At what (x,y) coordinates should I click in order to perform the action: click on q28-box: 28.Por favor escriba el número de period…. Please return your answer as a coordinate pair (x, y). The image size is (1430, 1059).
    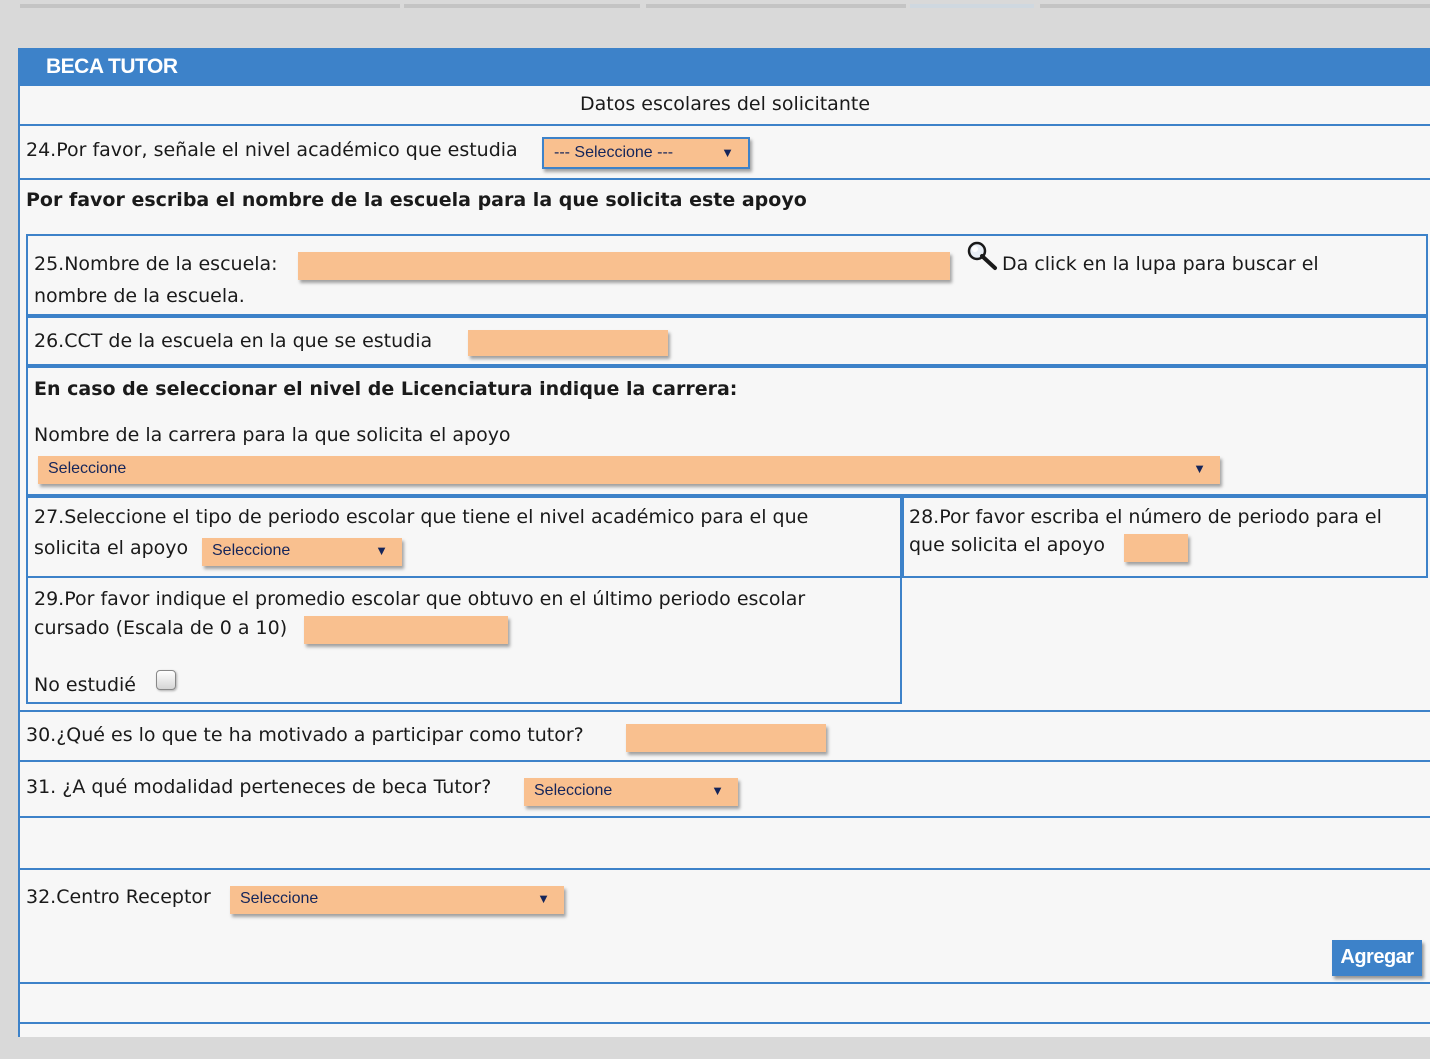
    Looking at the image, I should click on (1165, 537).